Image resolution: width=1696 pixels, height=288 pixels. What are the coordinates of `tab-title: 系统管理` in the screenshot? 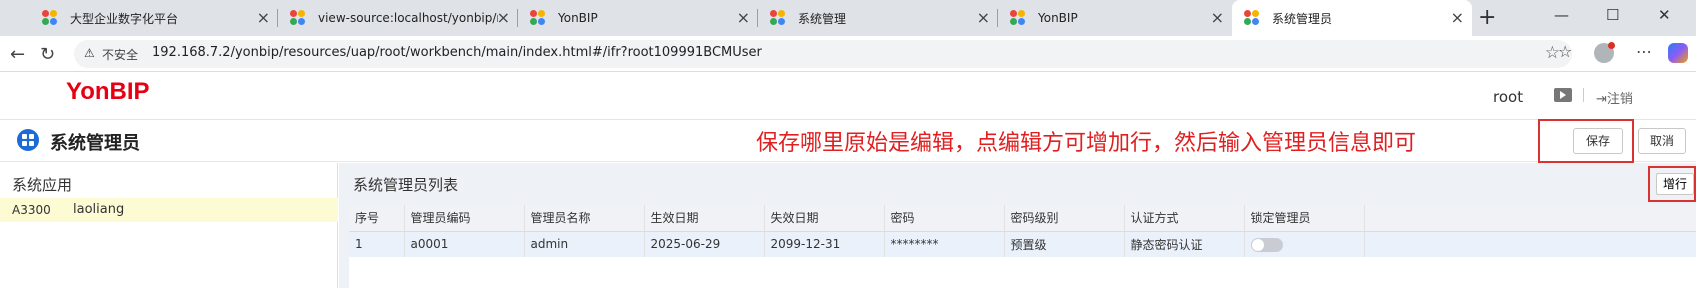 It's located at (822, 18).